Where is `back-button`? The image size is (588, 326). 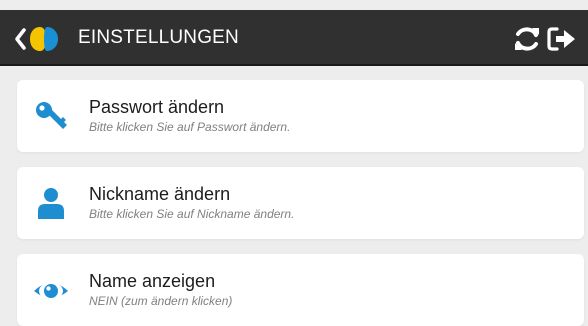
back-button is located at coordinates (44, 39).